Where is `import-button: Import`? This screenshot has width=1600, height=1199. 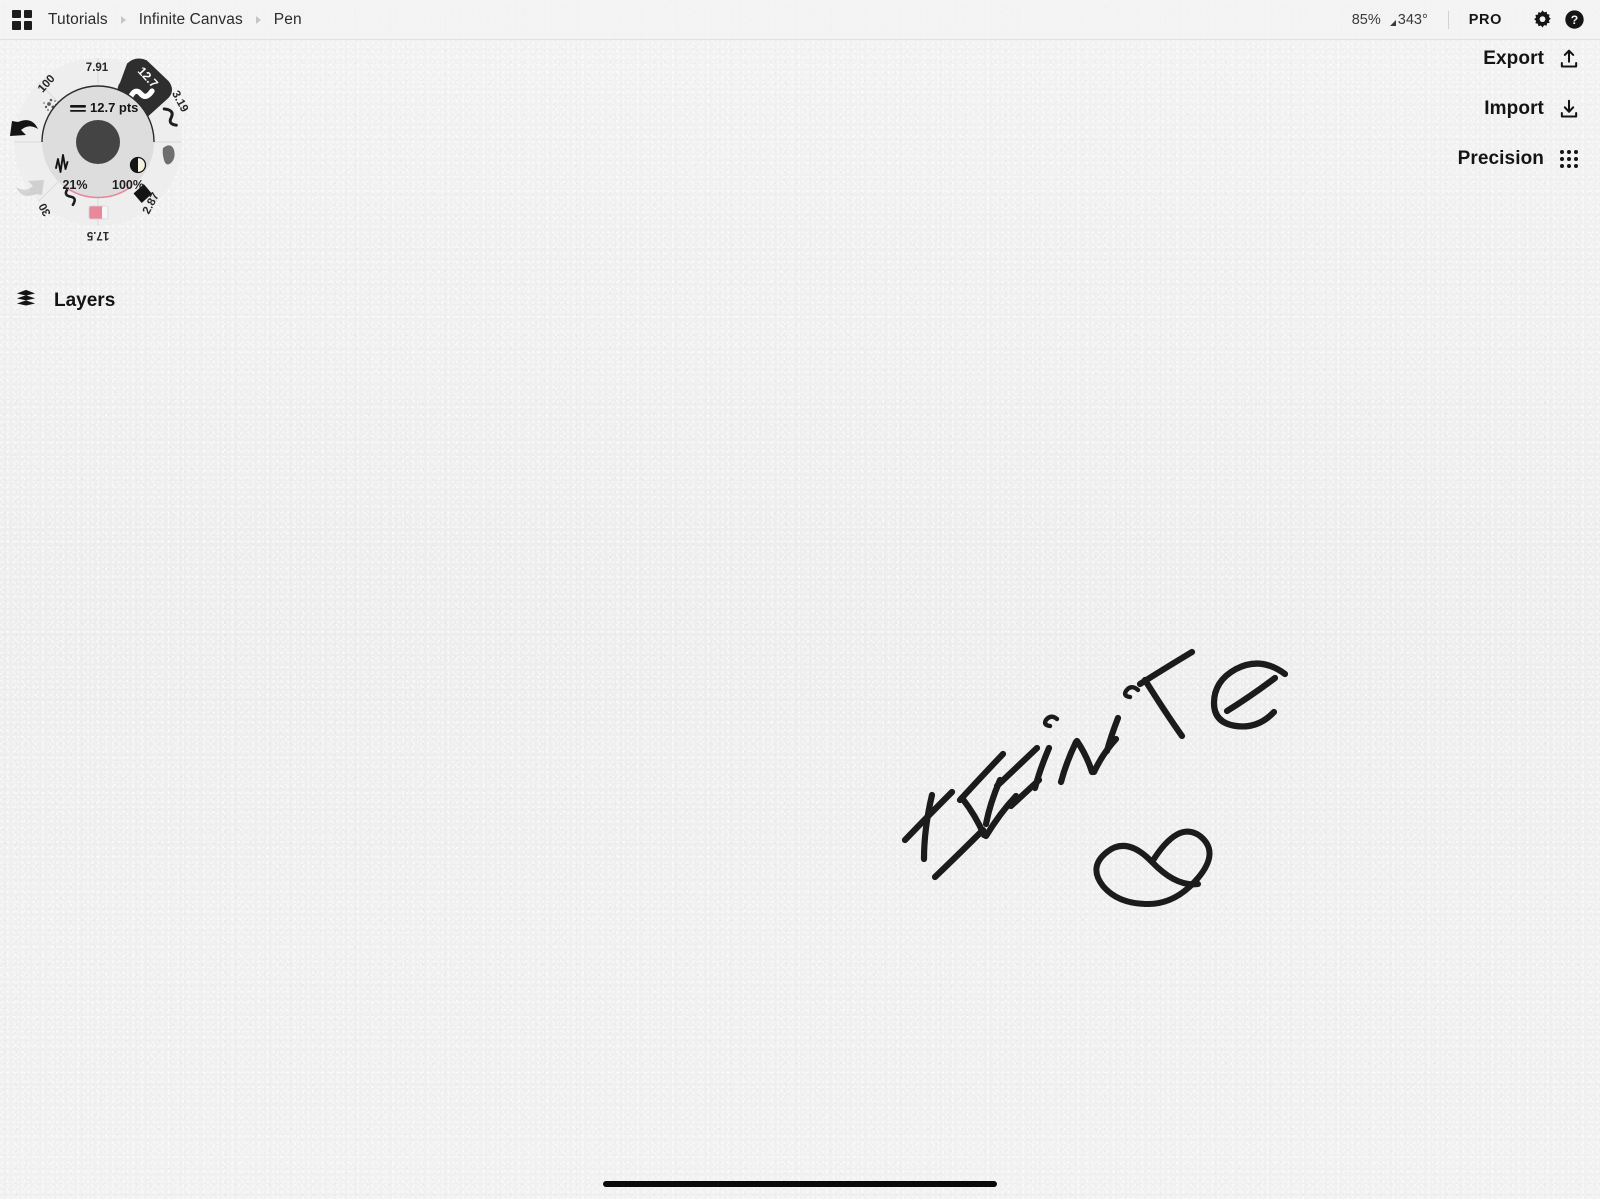 import-button: Import is located at coordinates (1532, 109).